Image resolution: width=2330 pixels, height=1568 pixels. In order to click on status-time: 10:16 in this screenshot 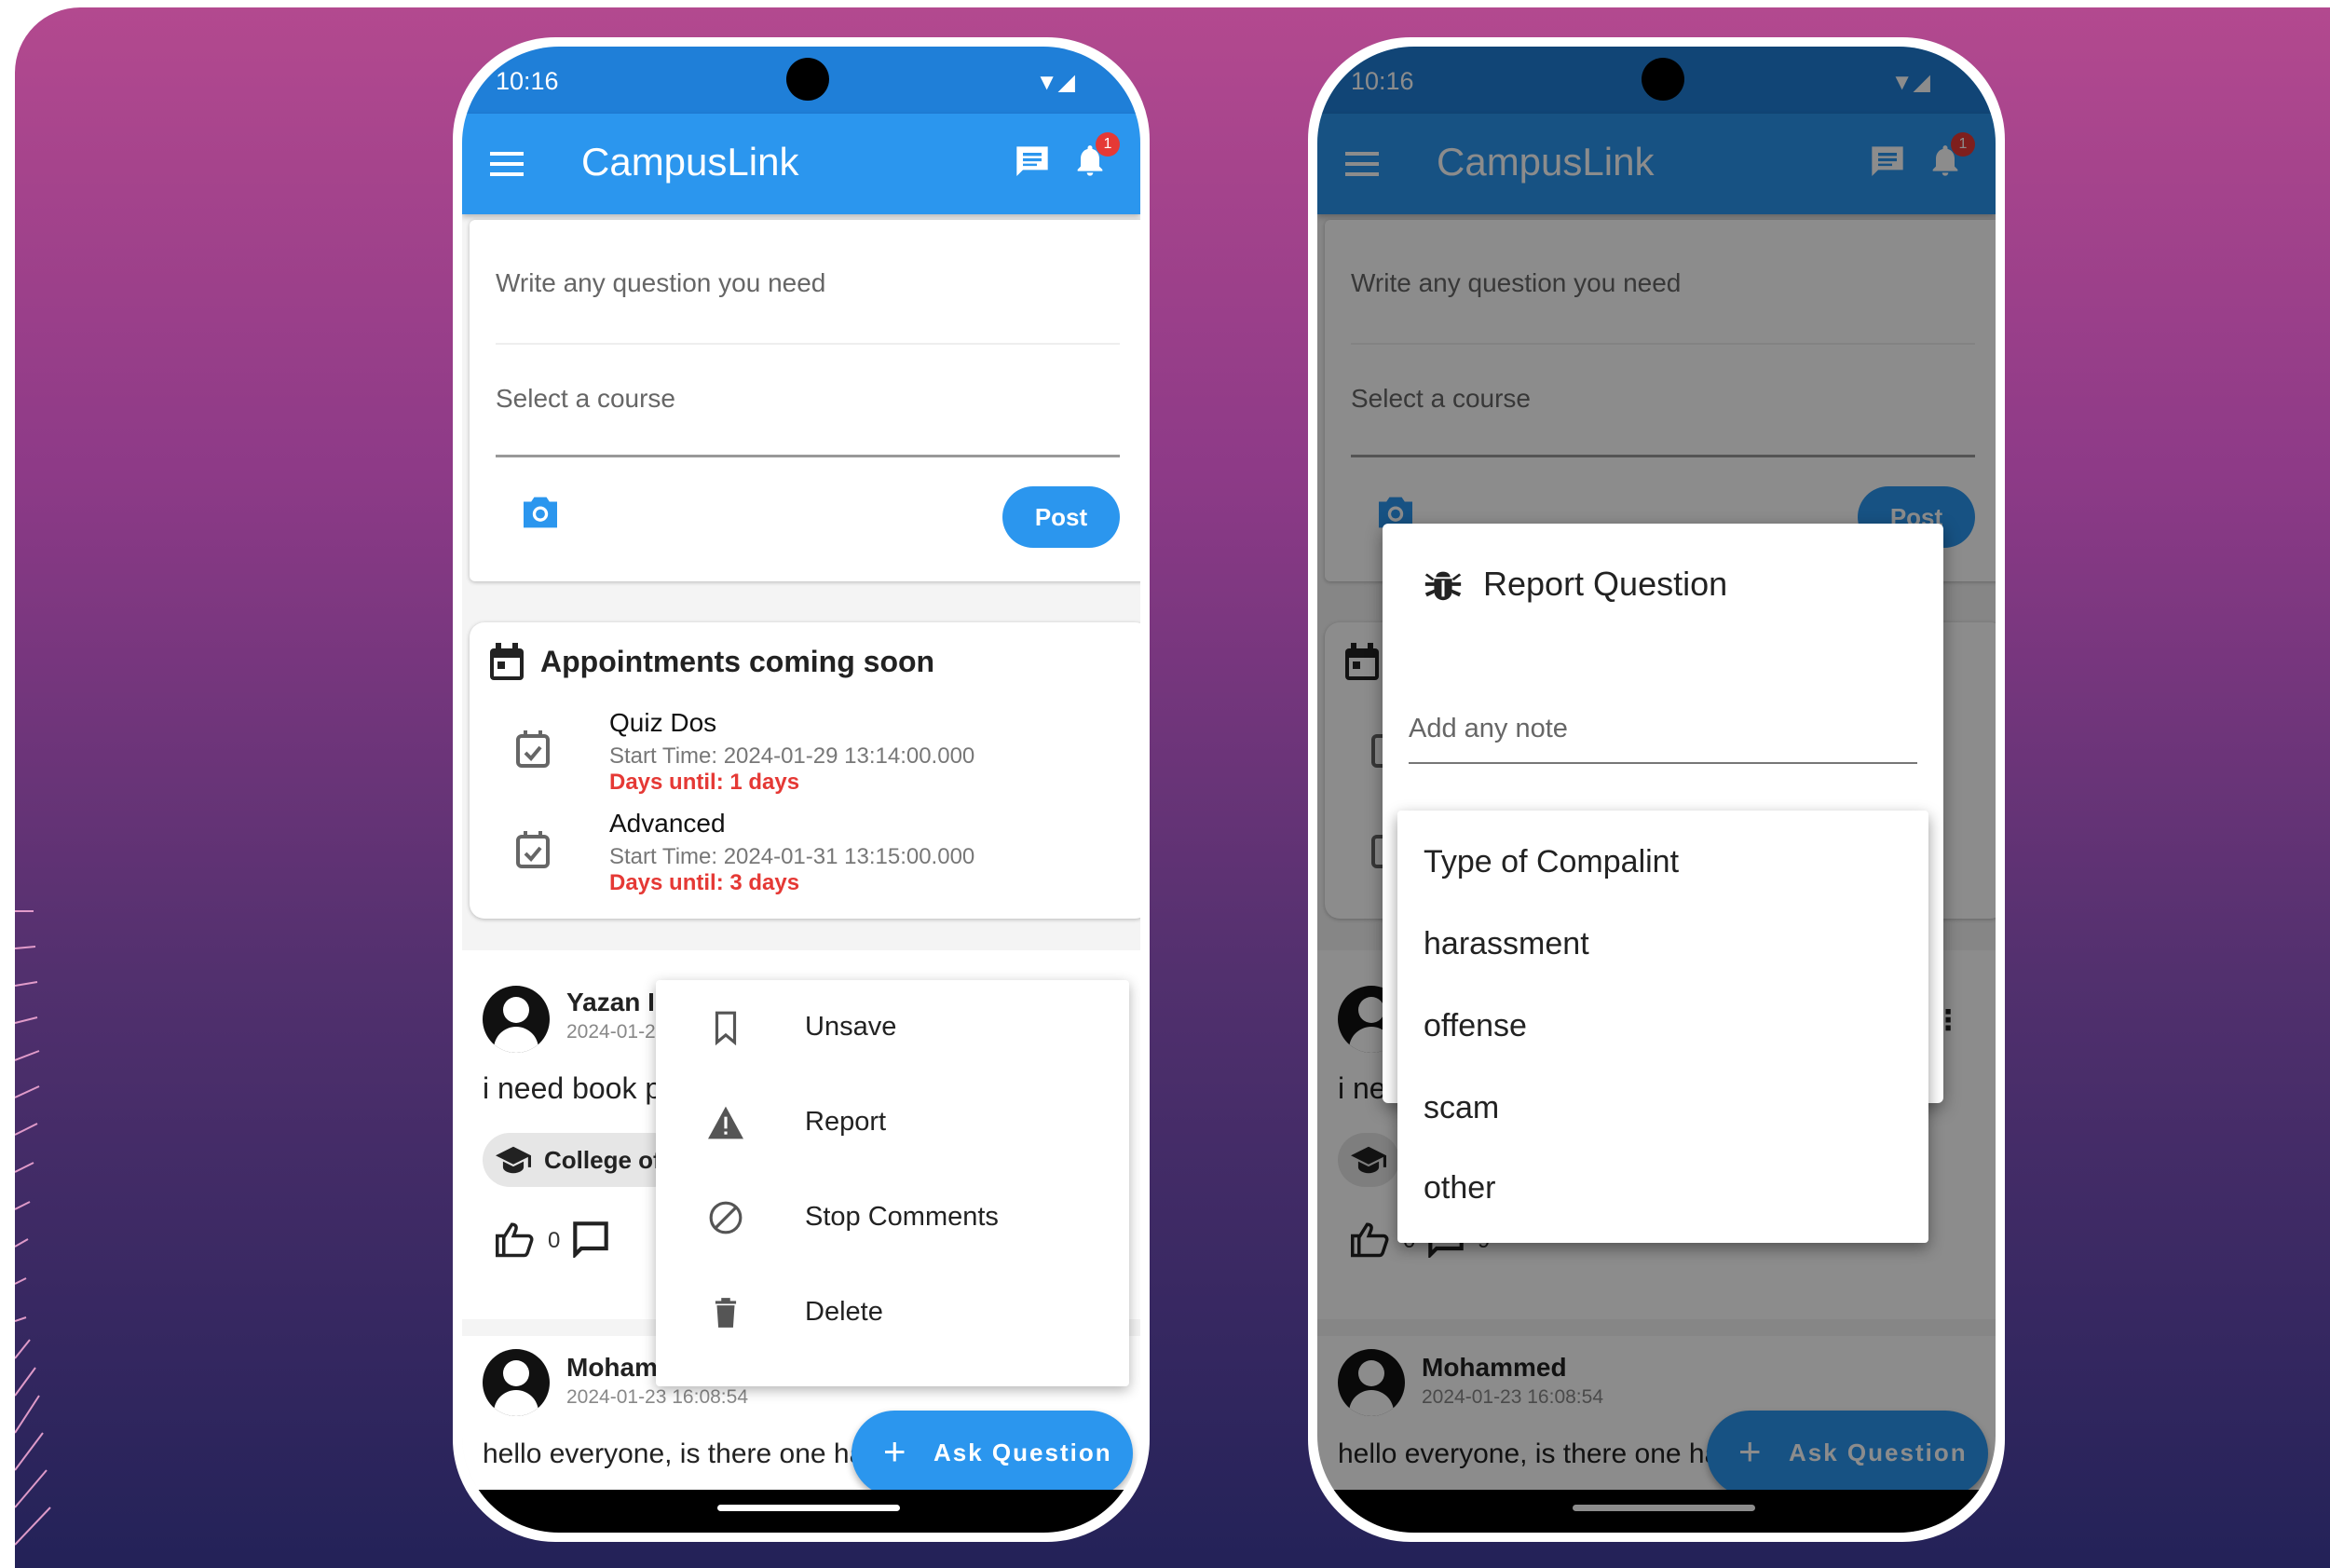, I will do `click(527, 81)`.